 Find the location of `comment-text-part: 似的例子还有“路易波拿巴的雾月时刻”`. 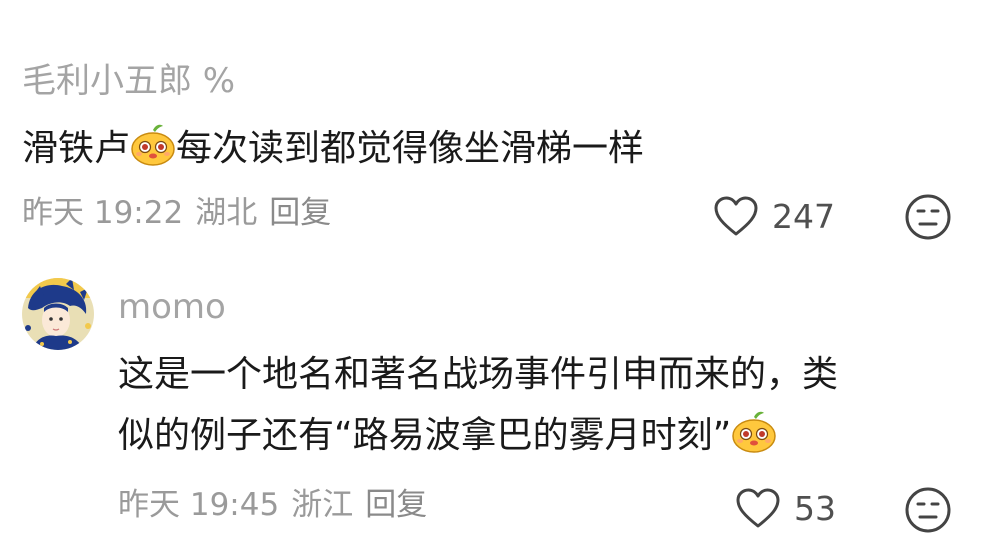

comment-text-part: 似的例子还有“路易波拿巴的雾月时刻” is located at coordinates (425, 435).